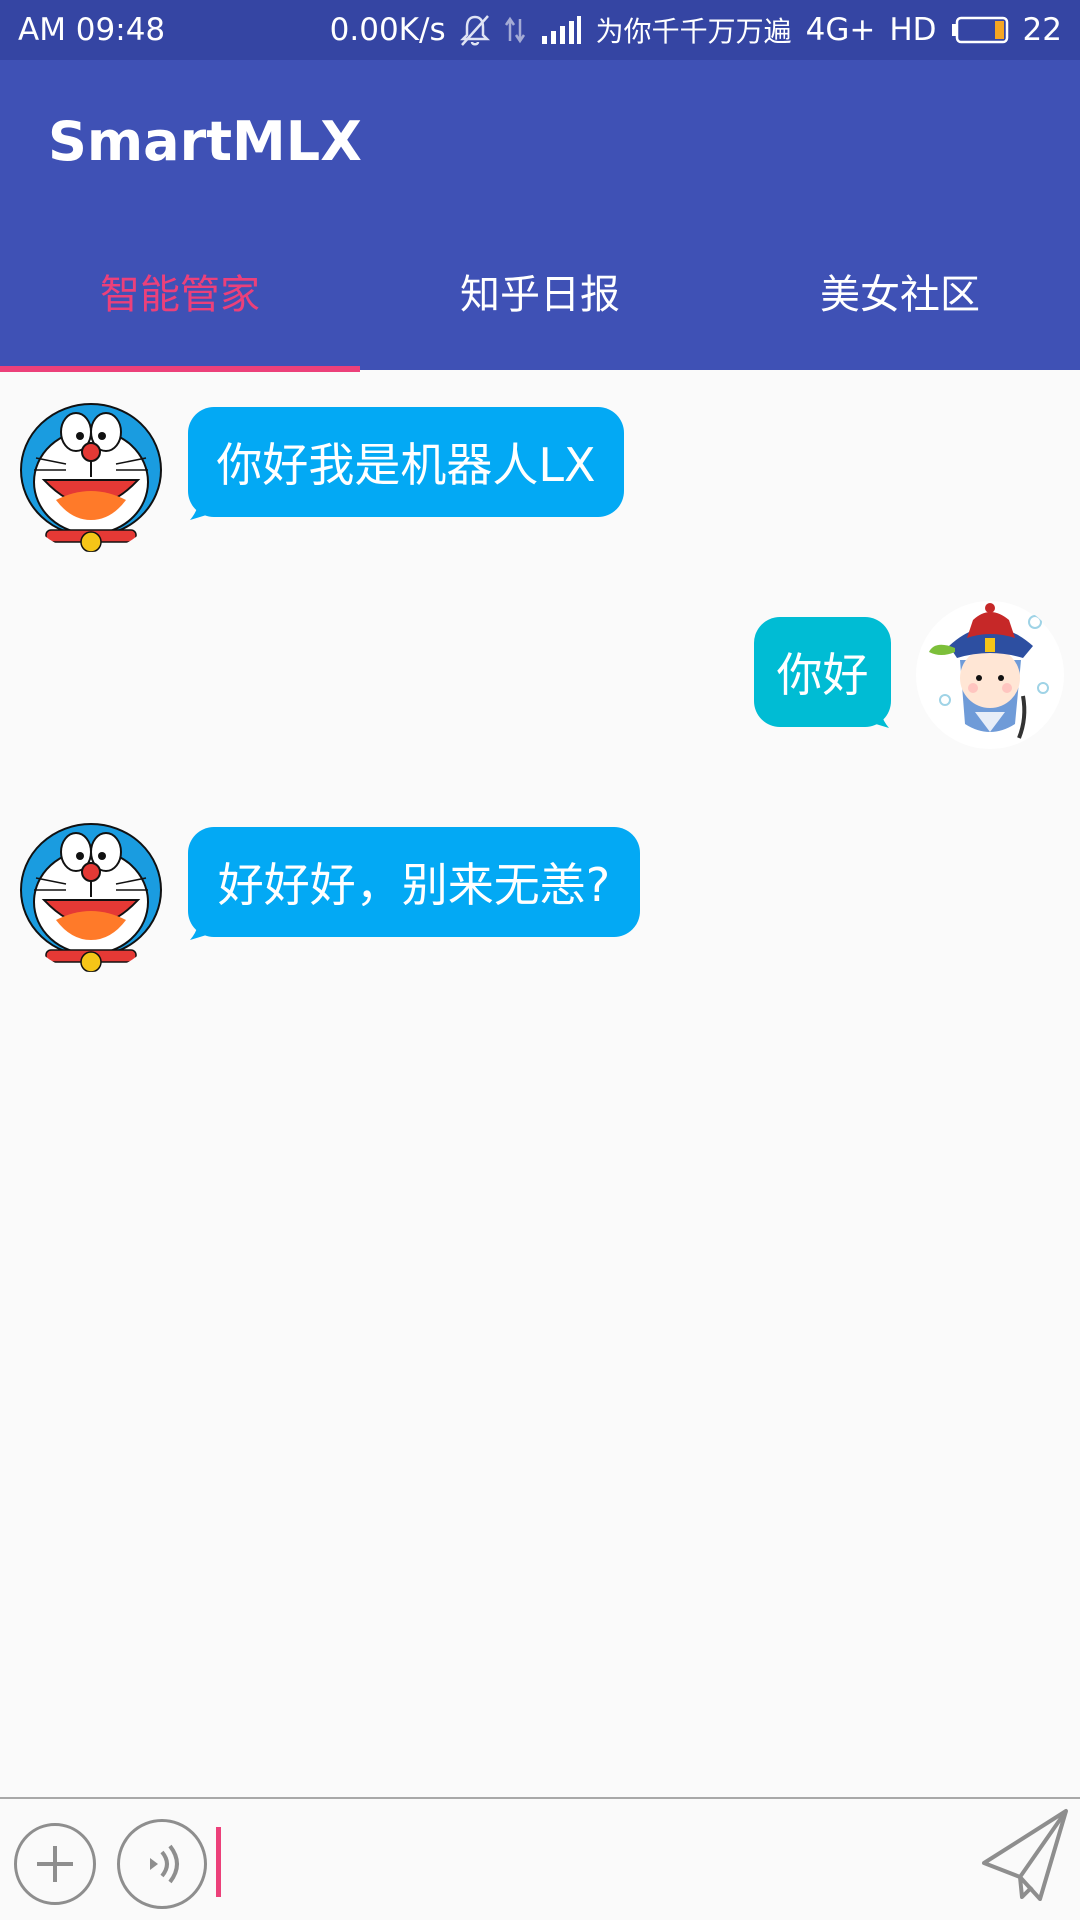  I want to click on signal-icon, so click(561, 30).